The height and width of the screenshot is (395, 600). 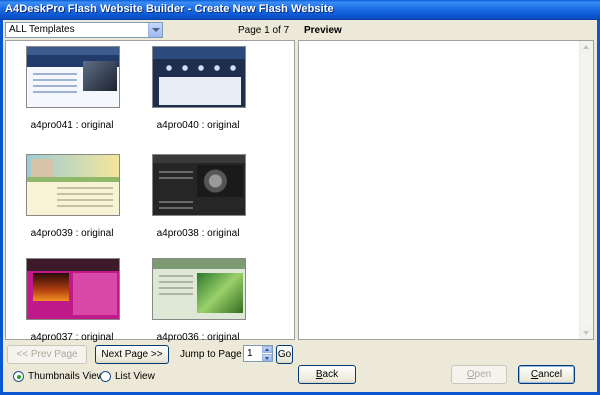 What do you see at coordinates (284, 354) in the screenshot?
I see `go-button: Go` at bounding box center [284, 354].